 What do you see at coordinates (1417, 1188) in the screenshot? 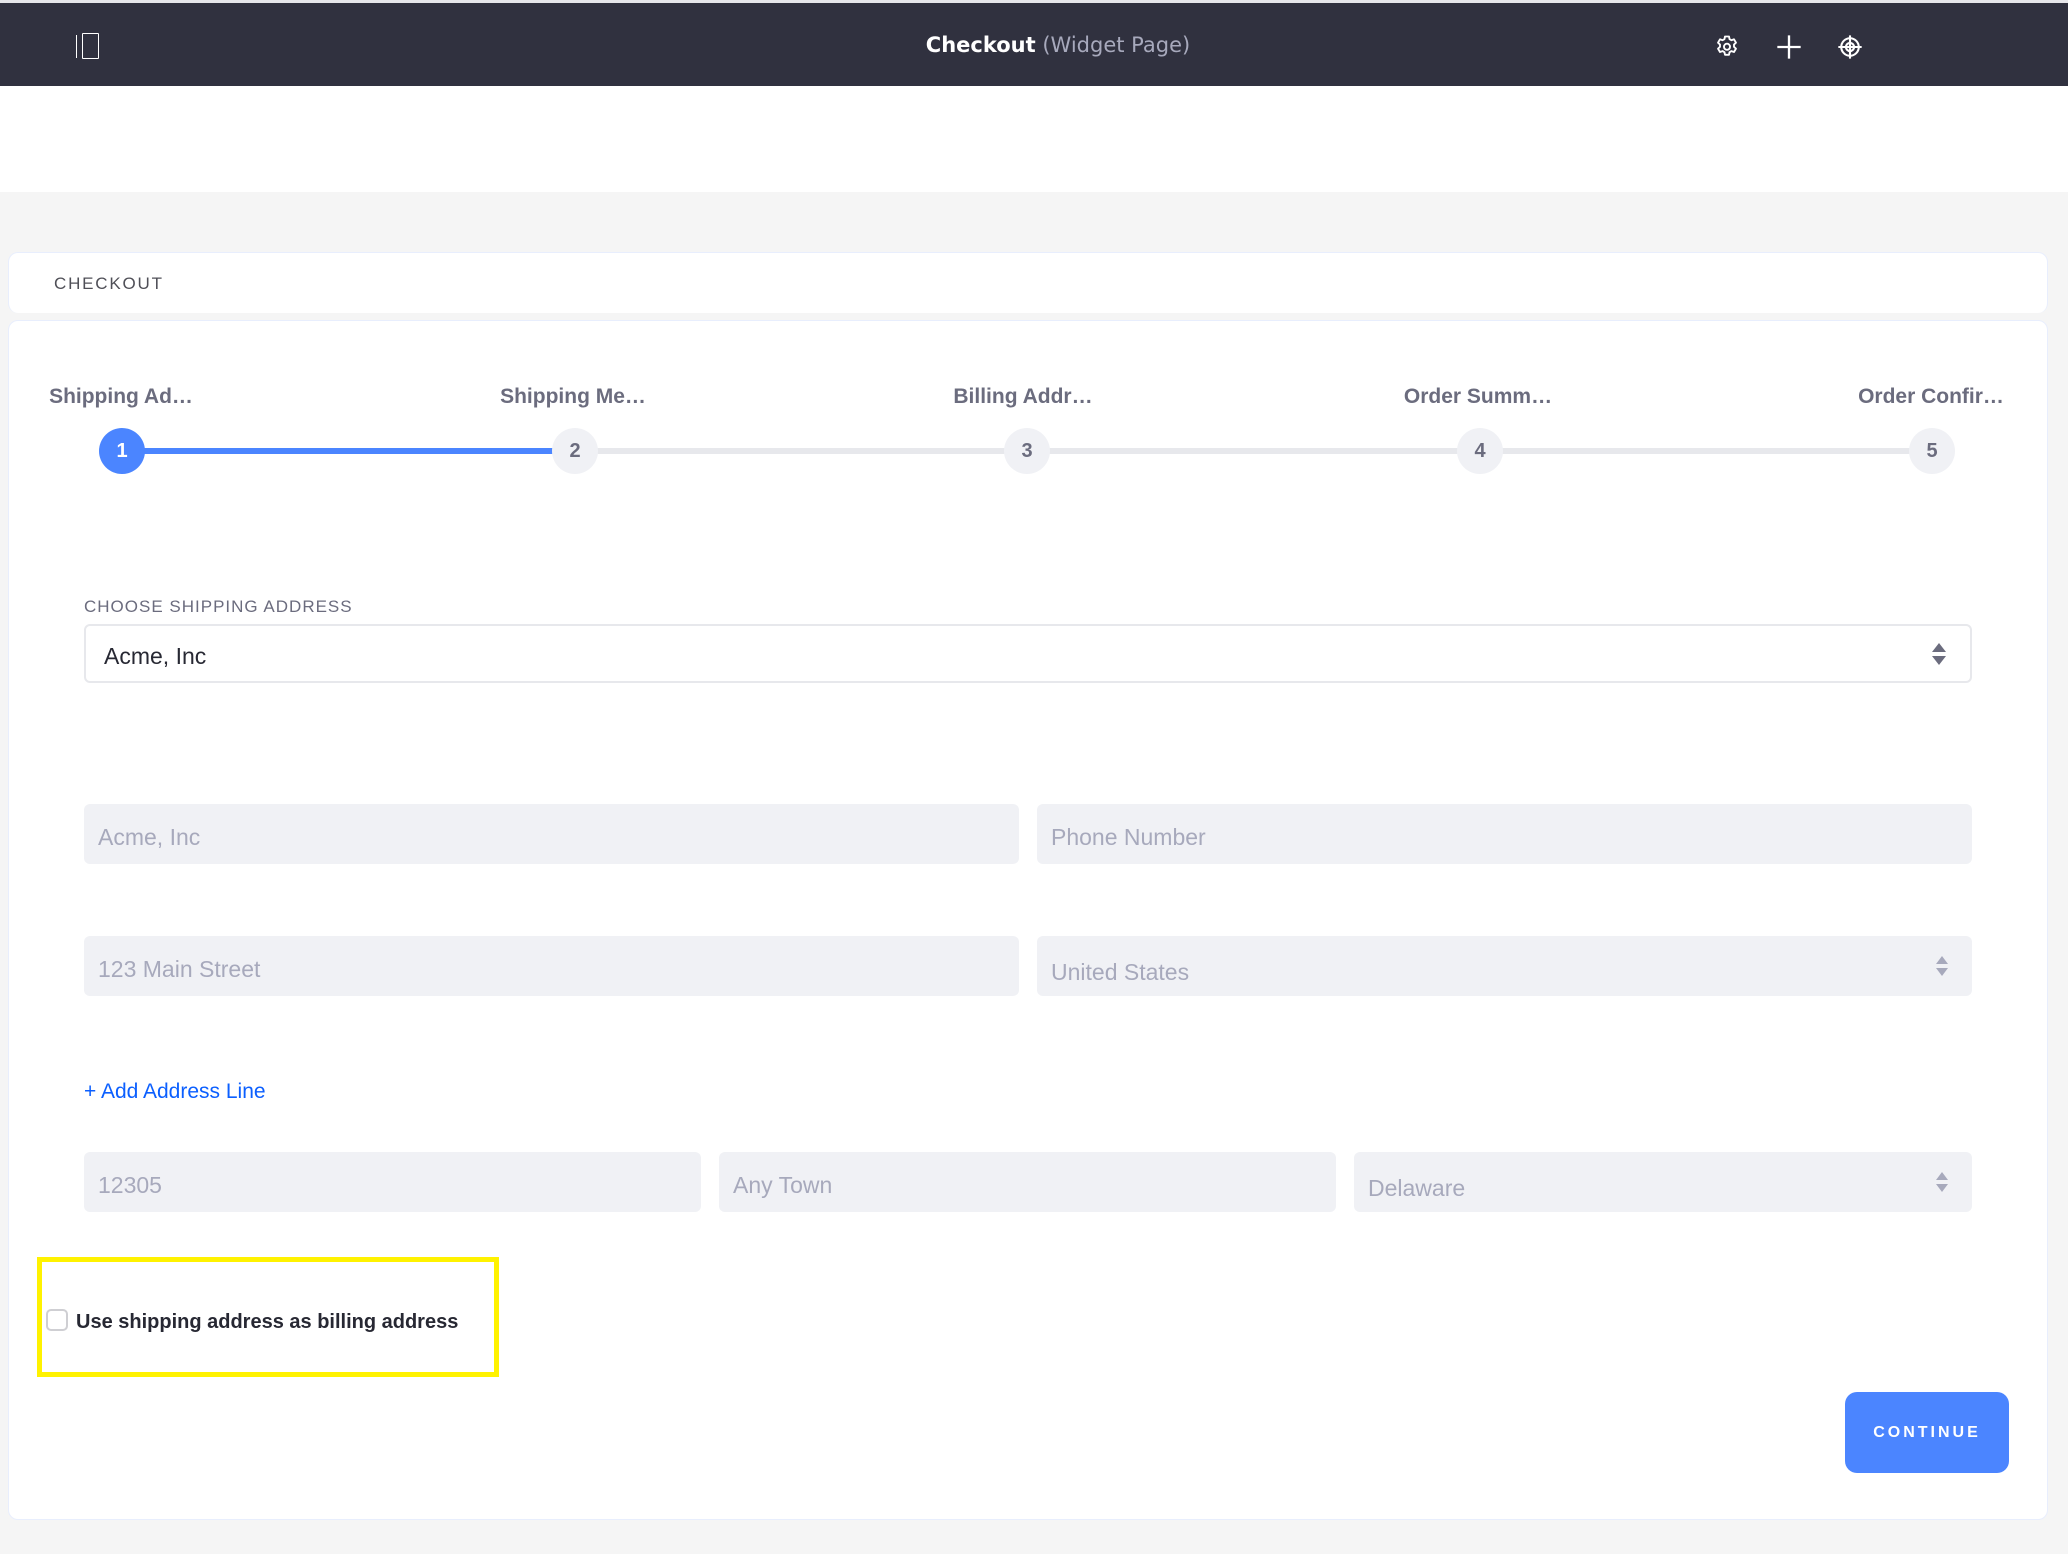
I see `region-select-value: Delaware` at bounding box center [1417, 1188].